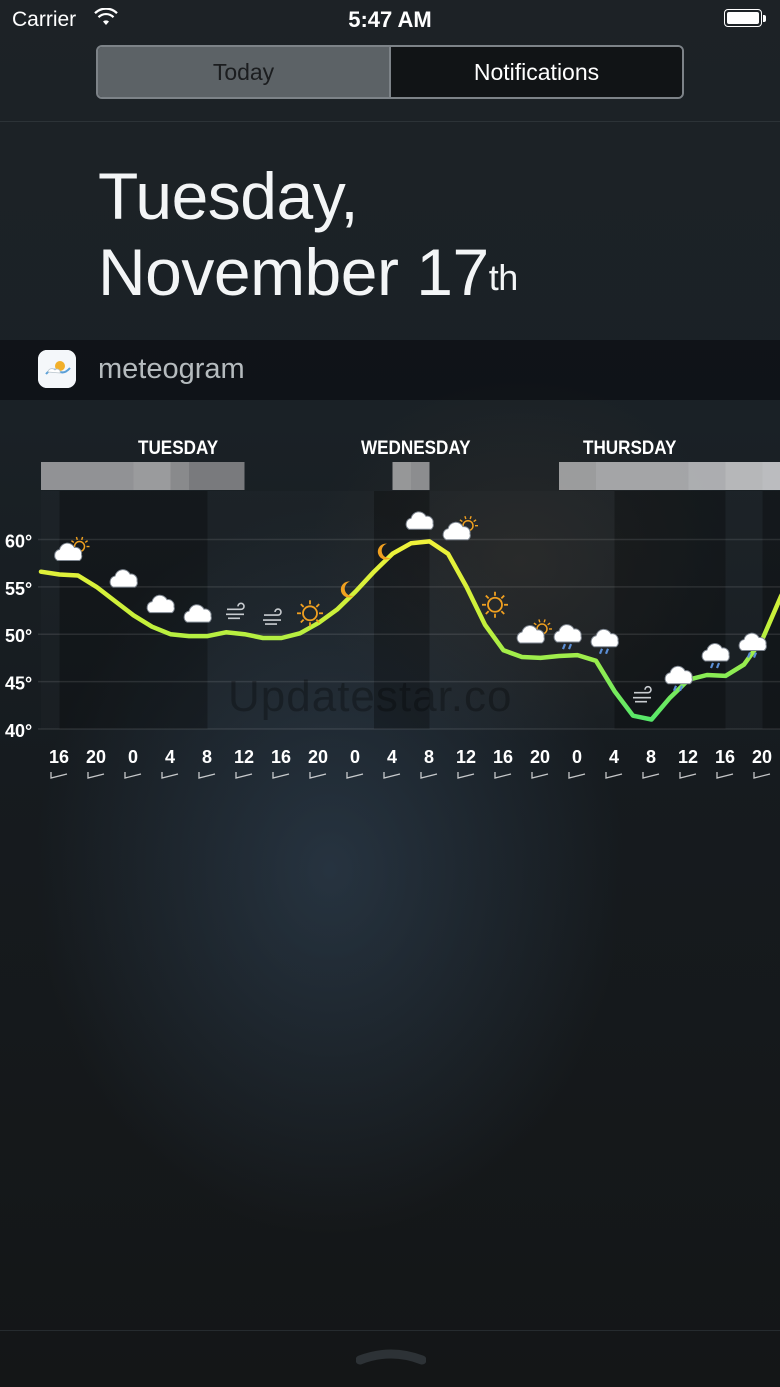 This screenshot has height=1387, width=780. What do you see at coordinates (171, 369) in the screenshot?
I see `widget-name: meteogram` at bounding box center [171, 369].